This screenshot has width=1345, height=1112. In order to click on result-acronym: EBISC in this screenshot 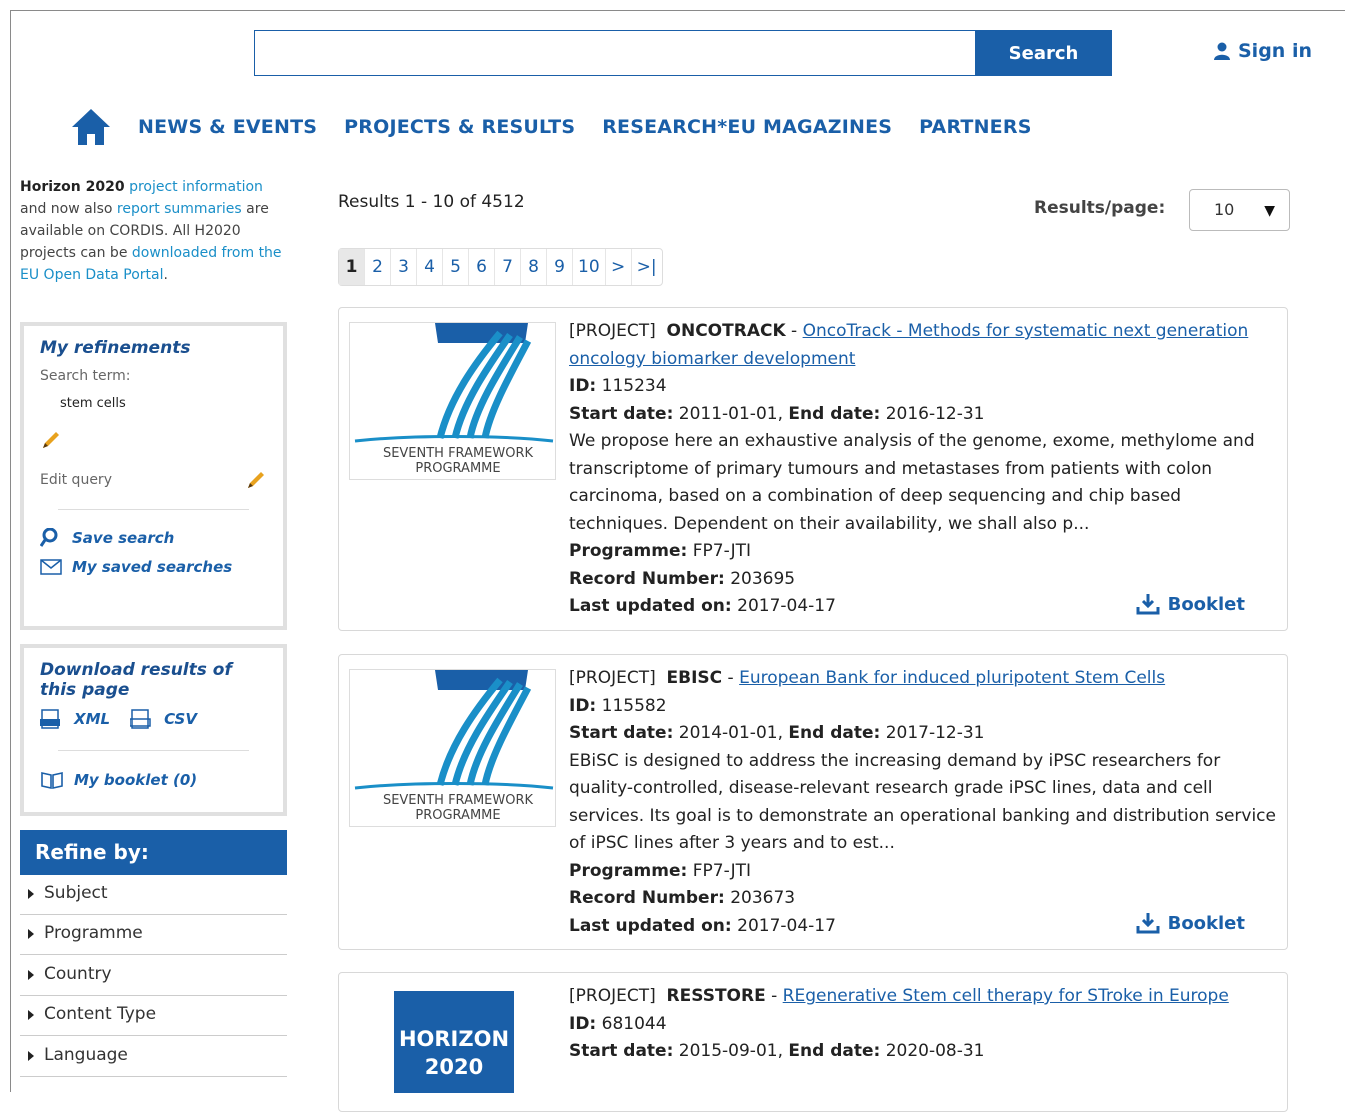, I will do `click(694, 678)`.